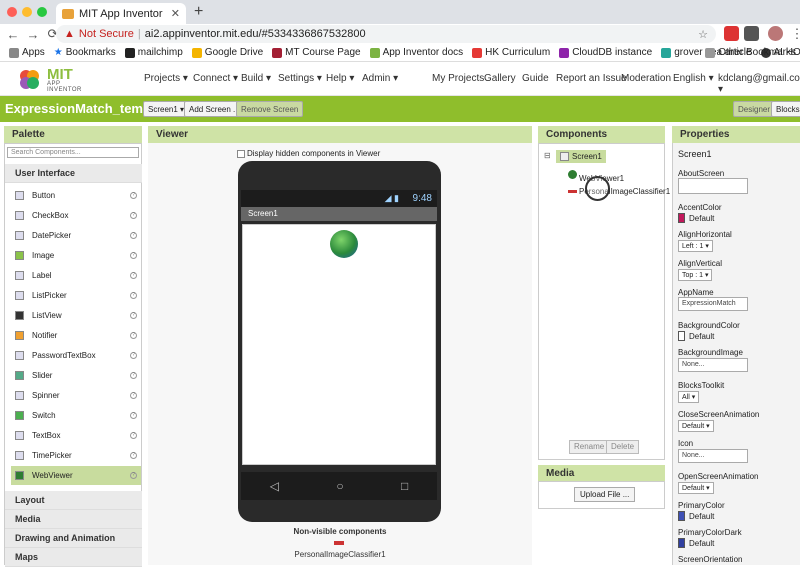  I want to click on bookmark-google-drive: Google Drive, so click(227, 52).